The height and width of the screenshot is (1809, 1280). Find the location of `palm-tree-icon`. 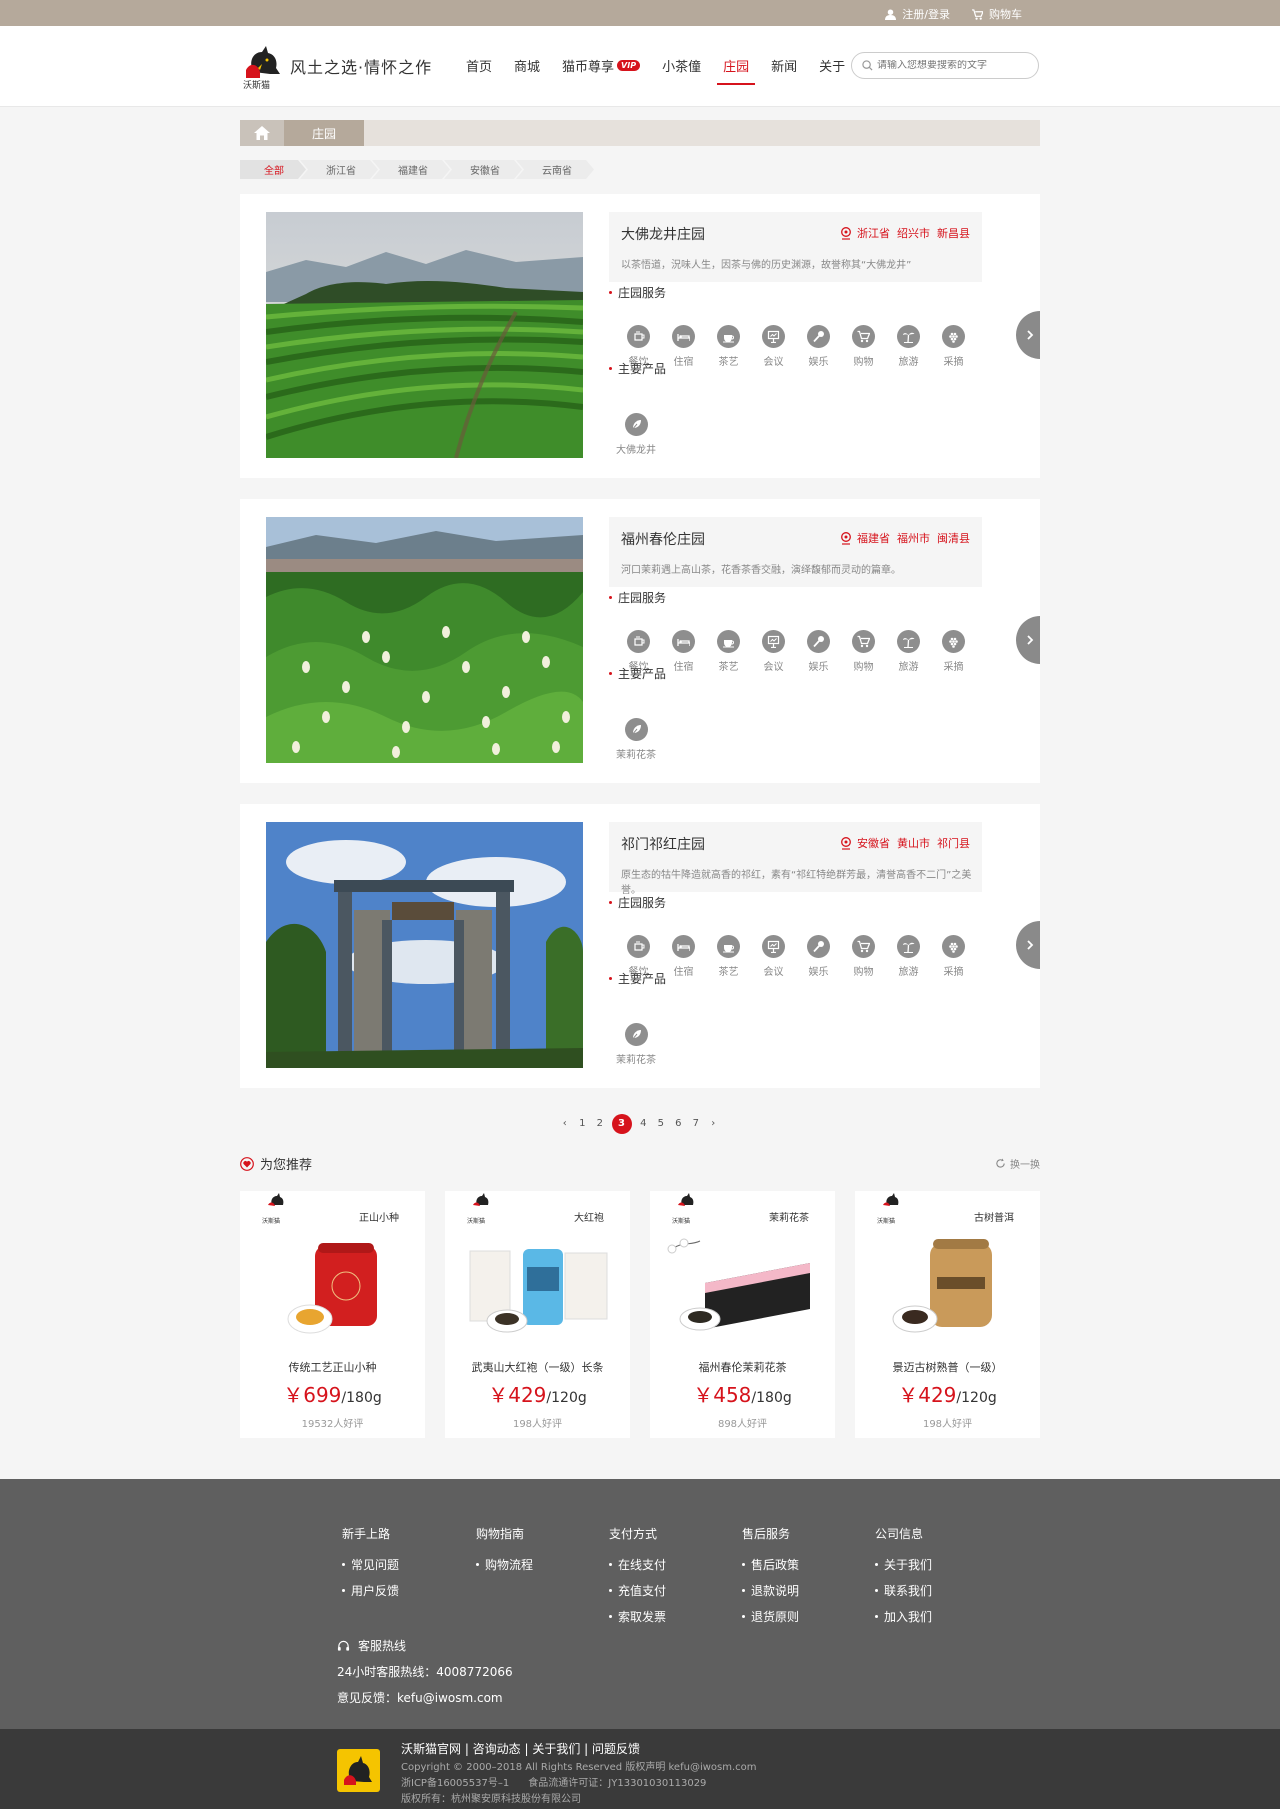

palm-tree-icon is located at coordinates (908, 946).